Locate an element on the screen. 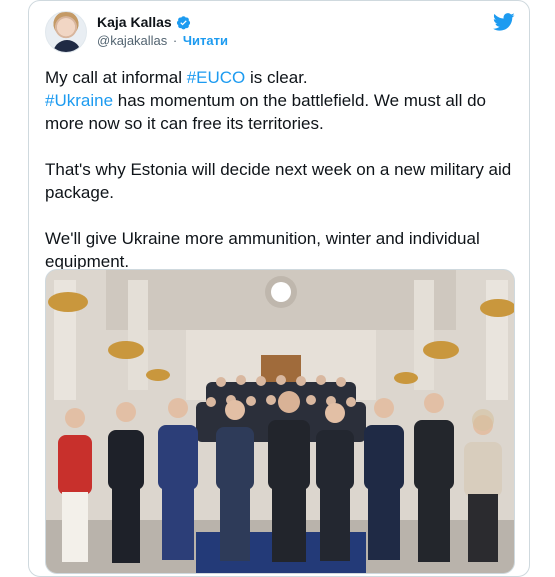 The width and height of the screenshot is (555, 577). author-name-row: Kaja Kallas is located at coordinates (144, 22).